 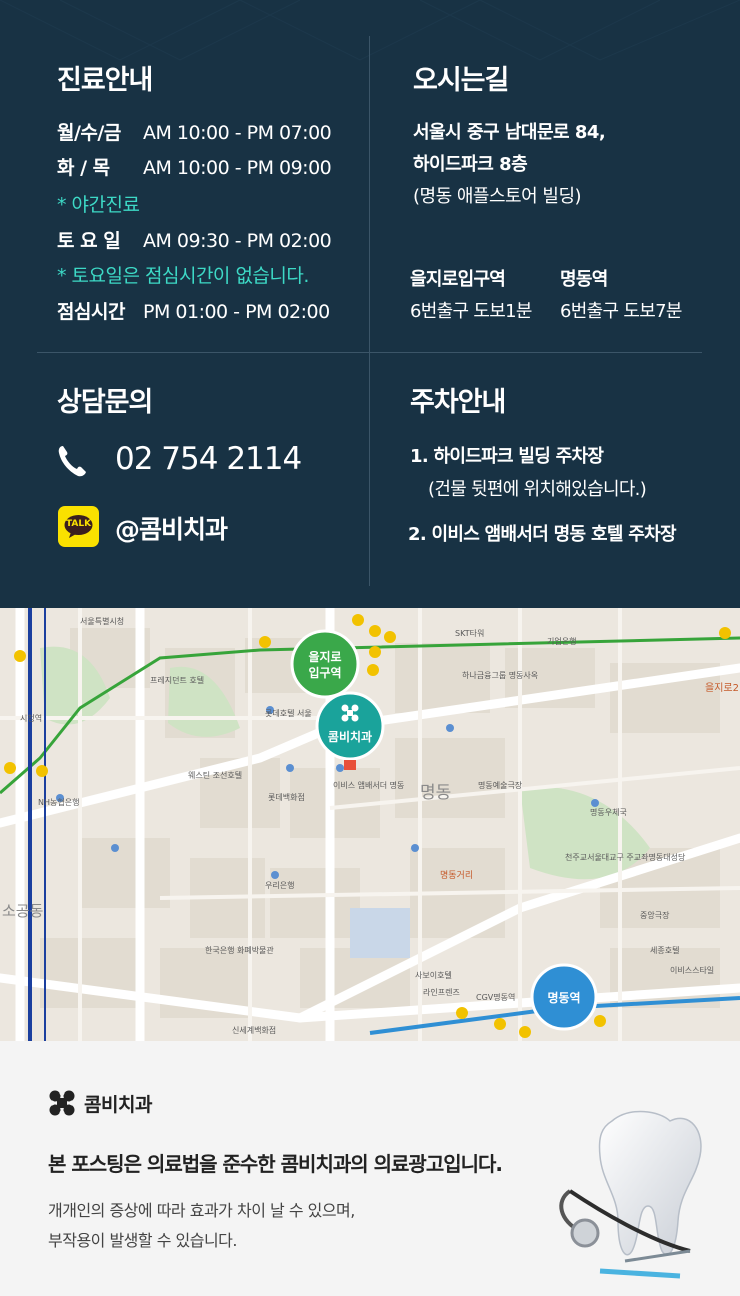 I want to click on map-label-central-theater: 중앙극장, so click(x=655, y=915).